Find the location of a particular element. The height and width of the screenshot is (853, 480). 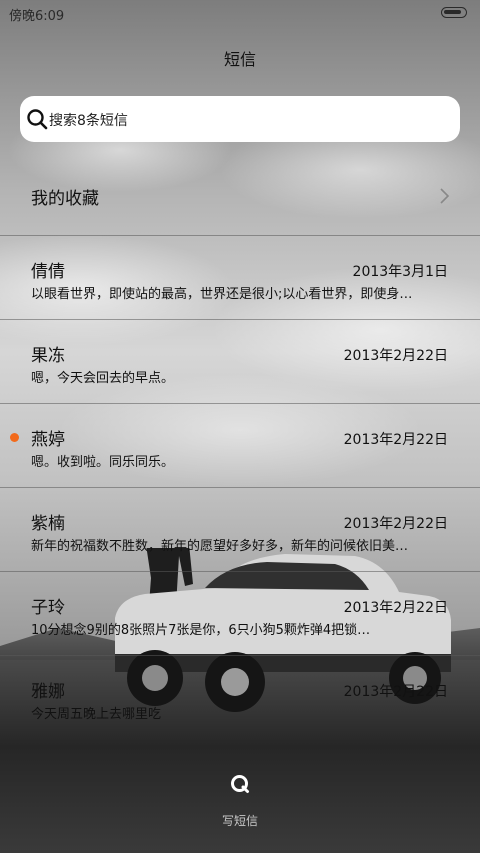

contact-name: 倩倩 is located at coordinates (48, 272).